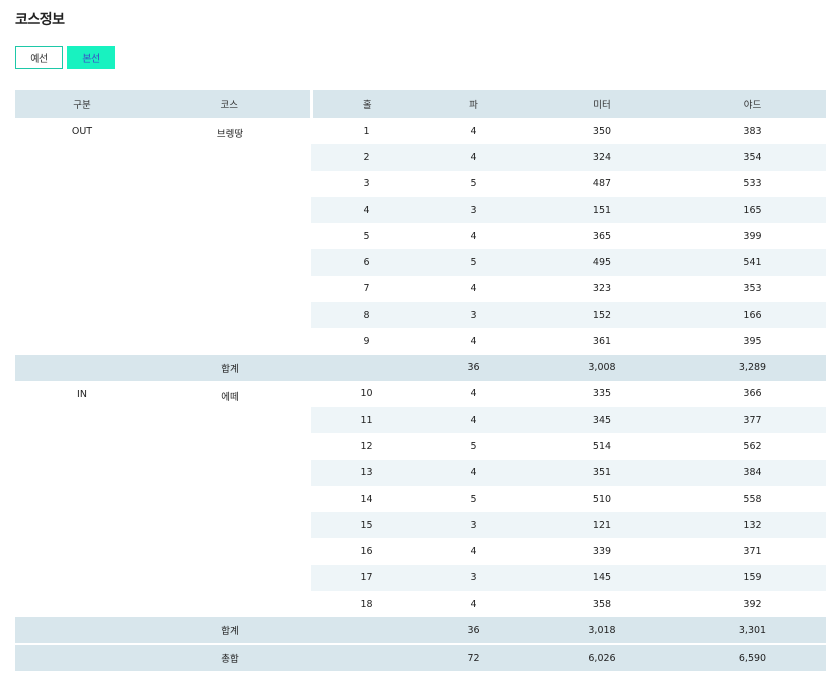  I want to click on meter-cell: 351, so click(602, 472).